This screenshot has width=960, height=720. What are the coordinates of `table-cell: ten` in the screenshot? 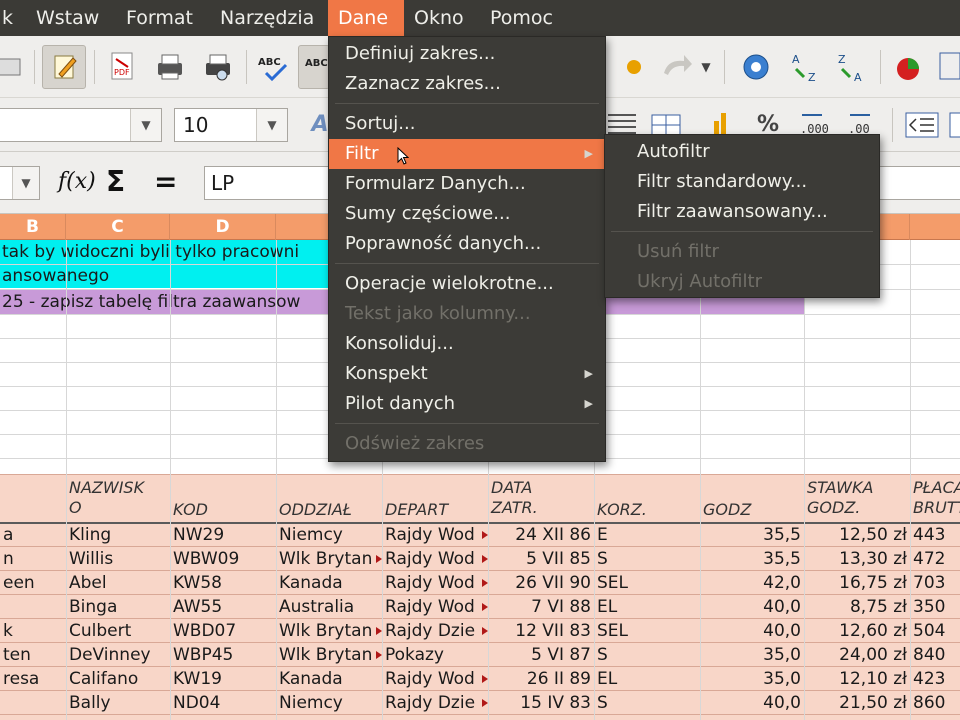 It's located at (33, 655).